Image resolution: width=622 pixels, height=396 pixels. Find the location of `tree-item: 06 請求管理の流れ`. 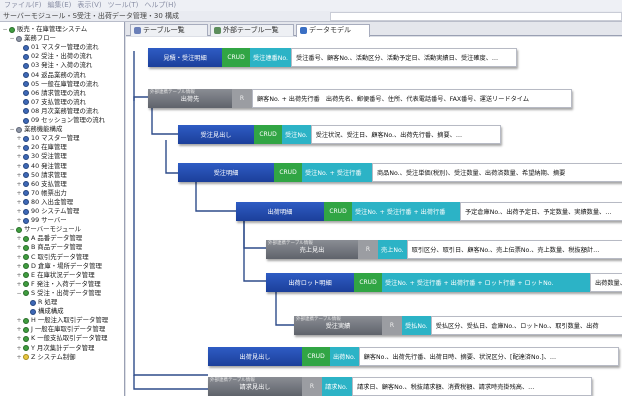

tree-item: 06 請求管理の流れ is located at coordinates (51, 93).